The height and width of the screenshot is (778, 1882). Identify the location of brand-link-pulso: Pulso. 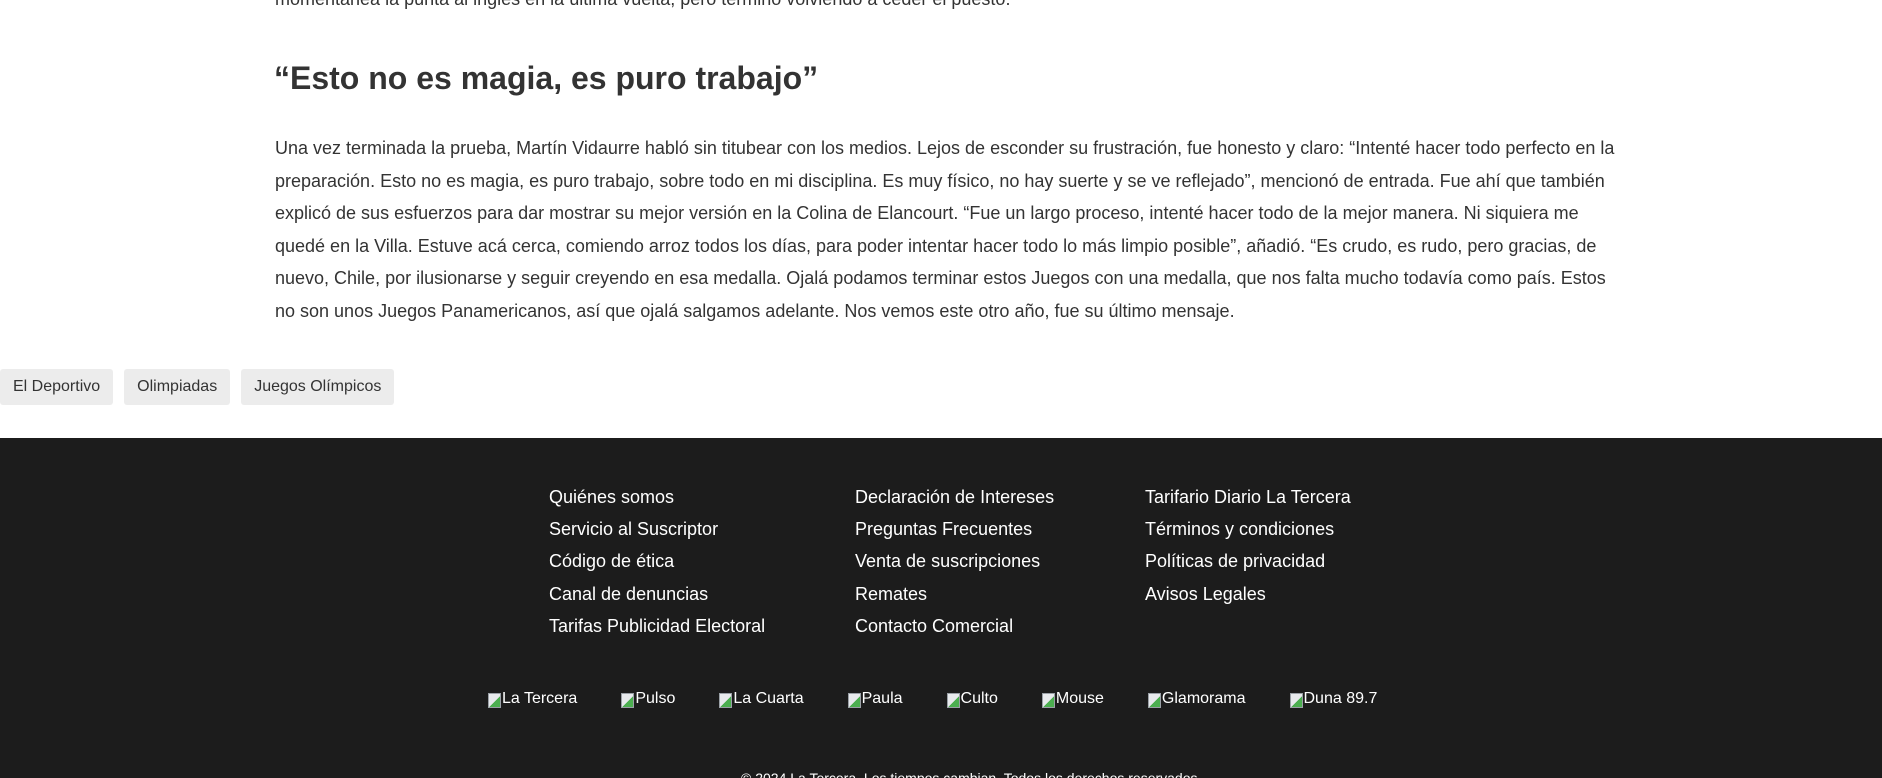
(648, 699).